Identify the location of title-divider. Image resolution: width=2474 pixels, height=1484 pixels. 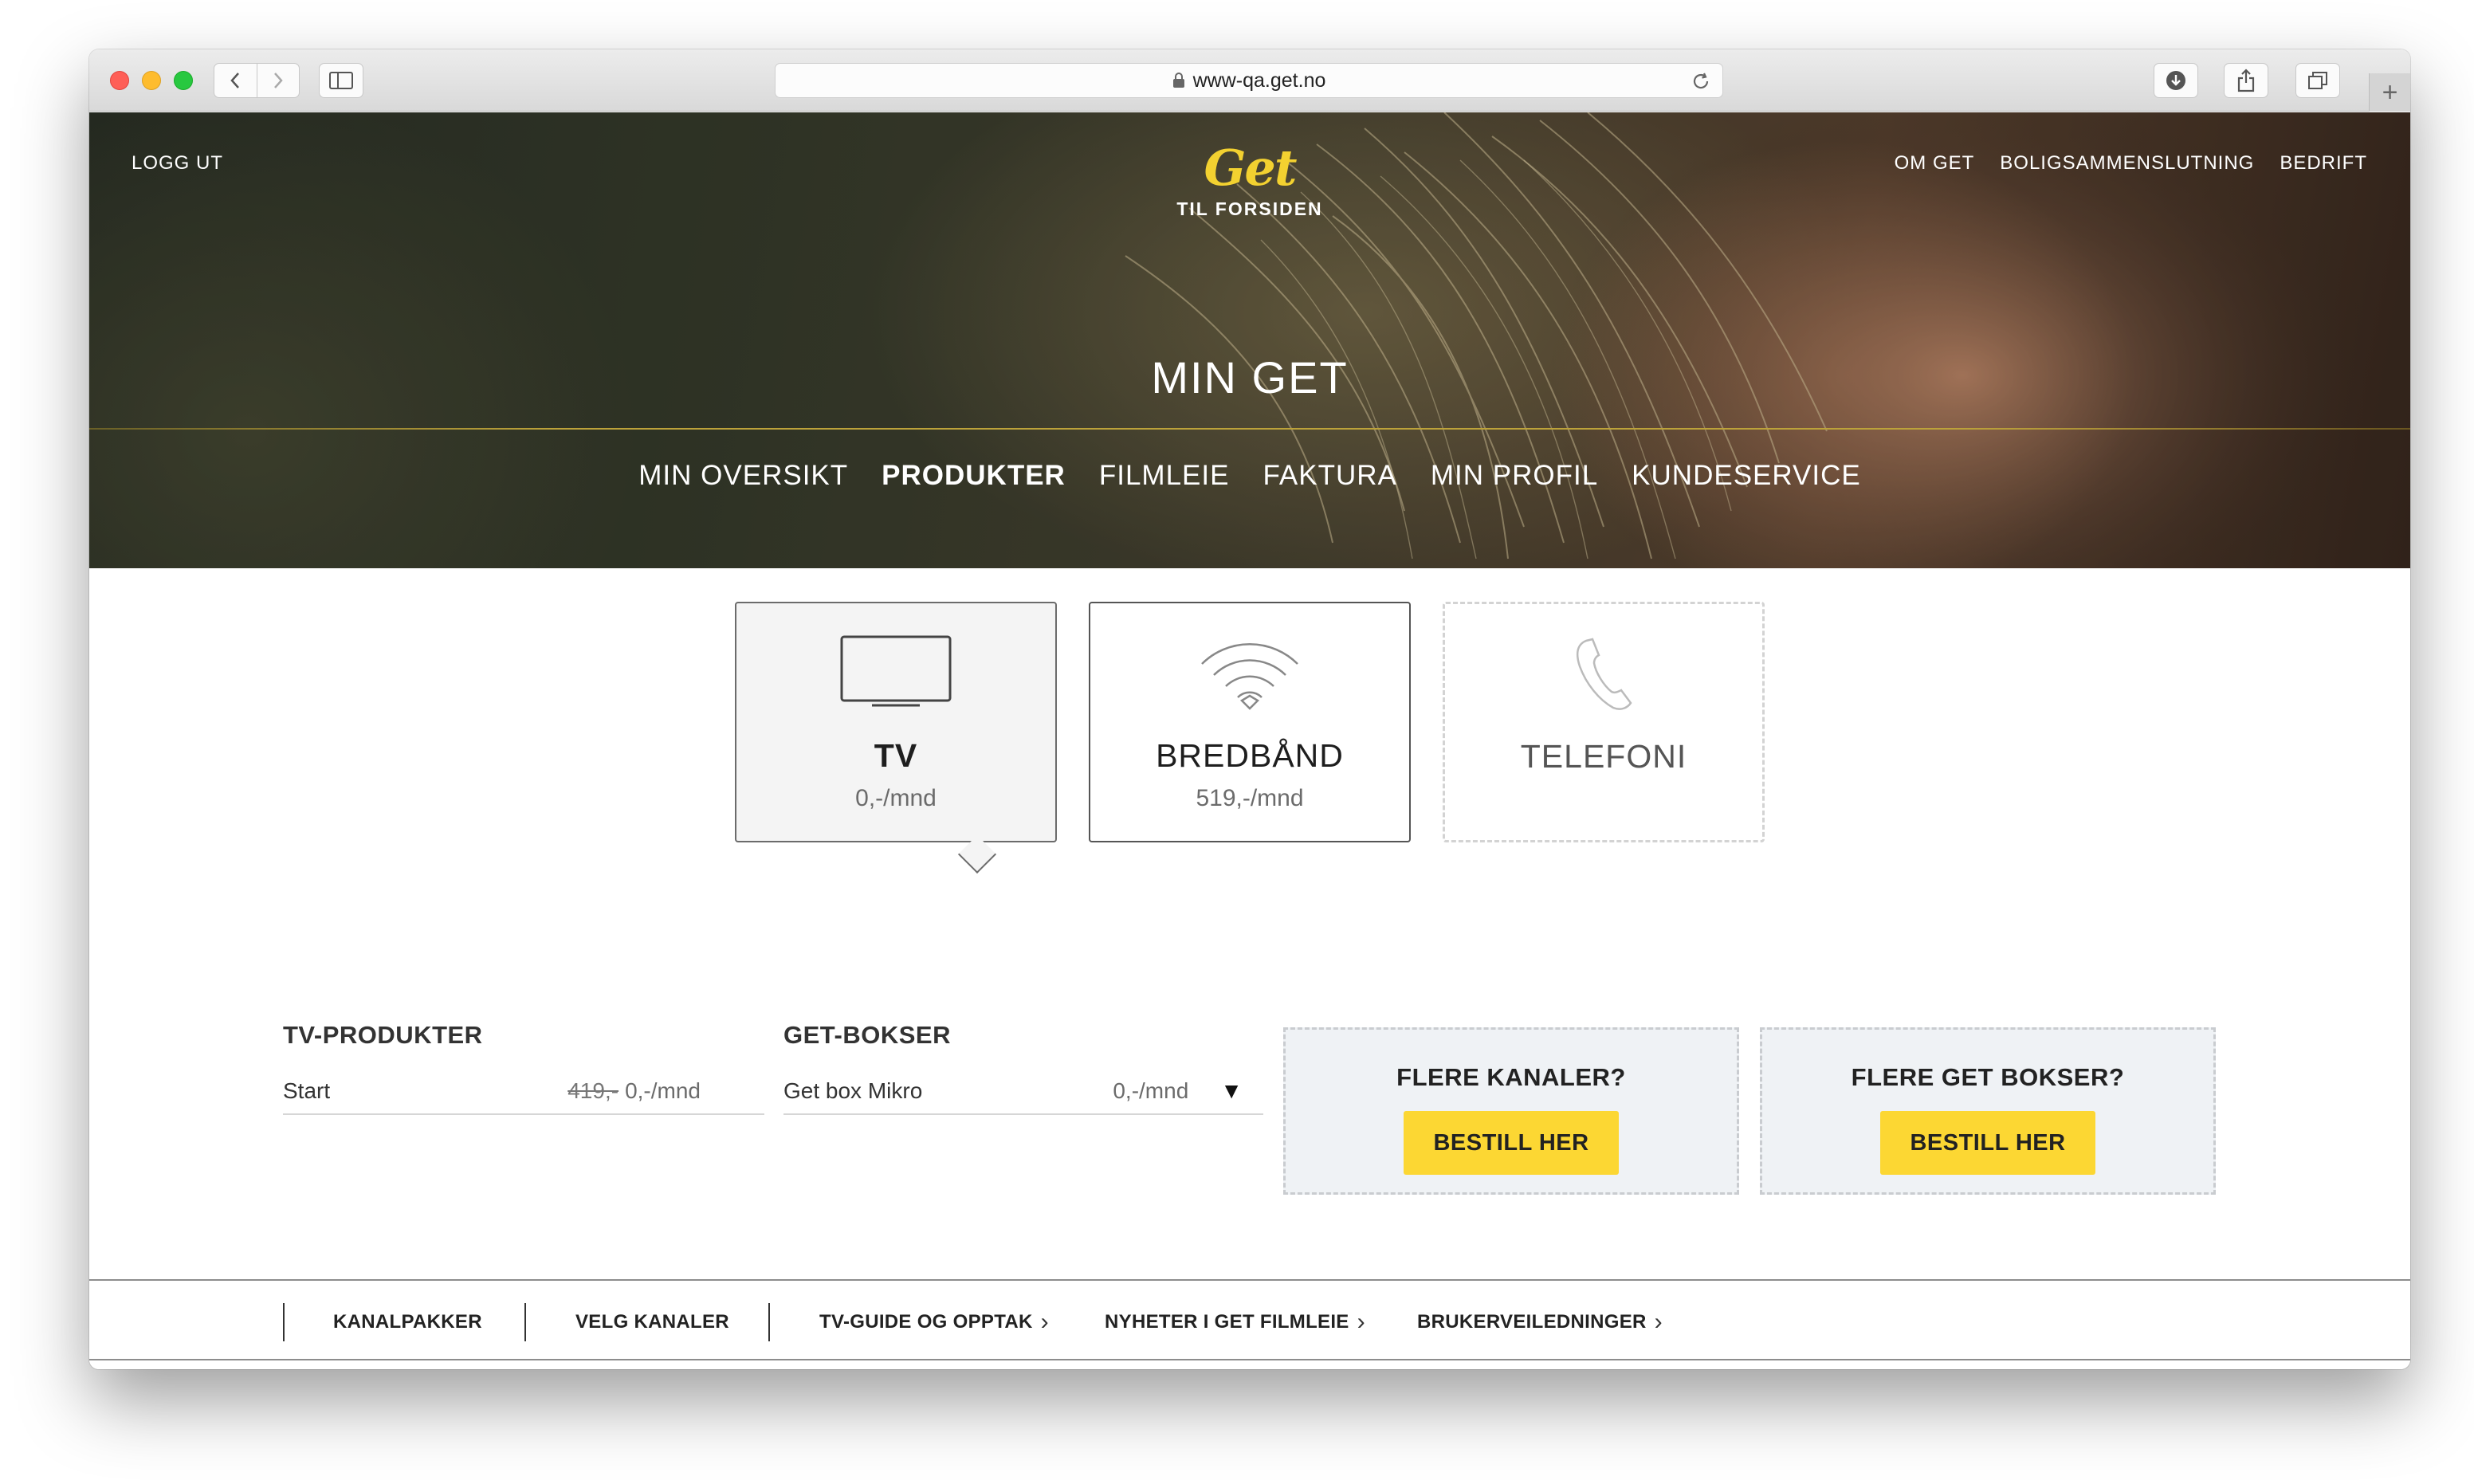
(1250, 429).